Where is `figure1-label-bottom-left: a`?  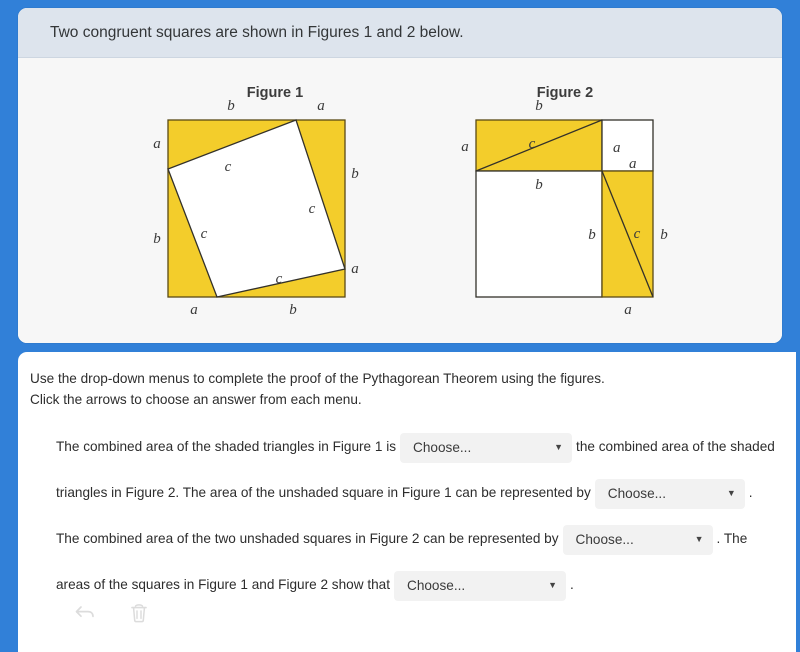
figure1-label-bottom-left: a is located at coordinates (194, 310).